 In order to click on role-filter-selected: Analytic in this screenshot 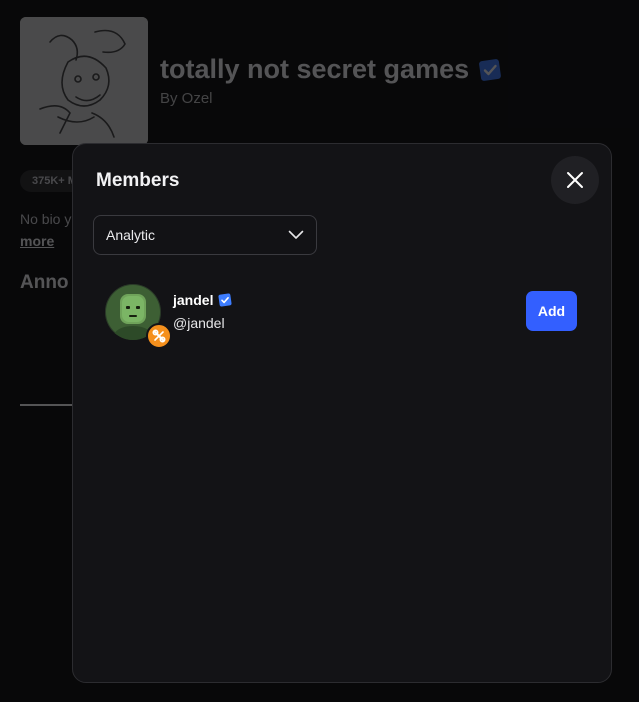, I will do `click(131, 235)`.